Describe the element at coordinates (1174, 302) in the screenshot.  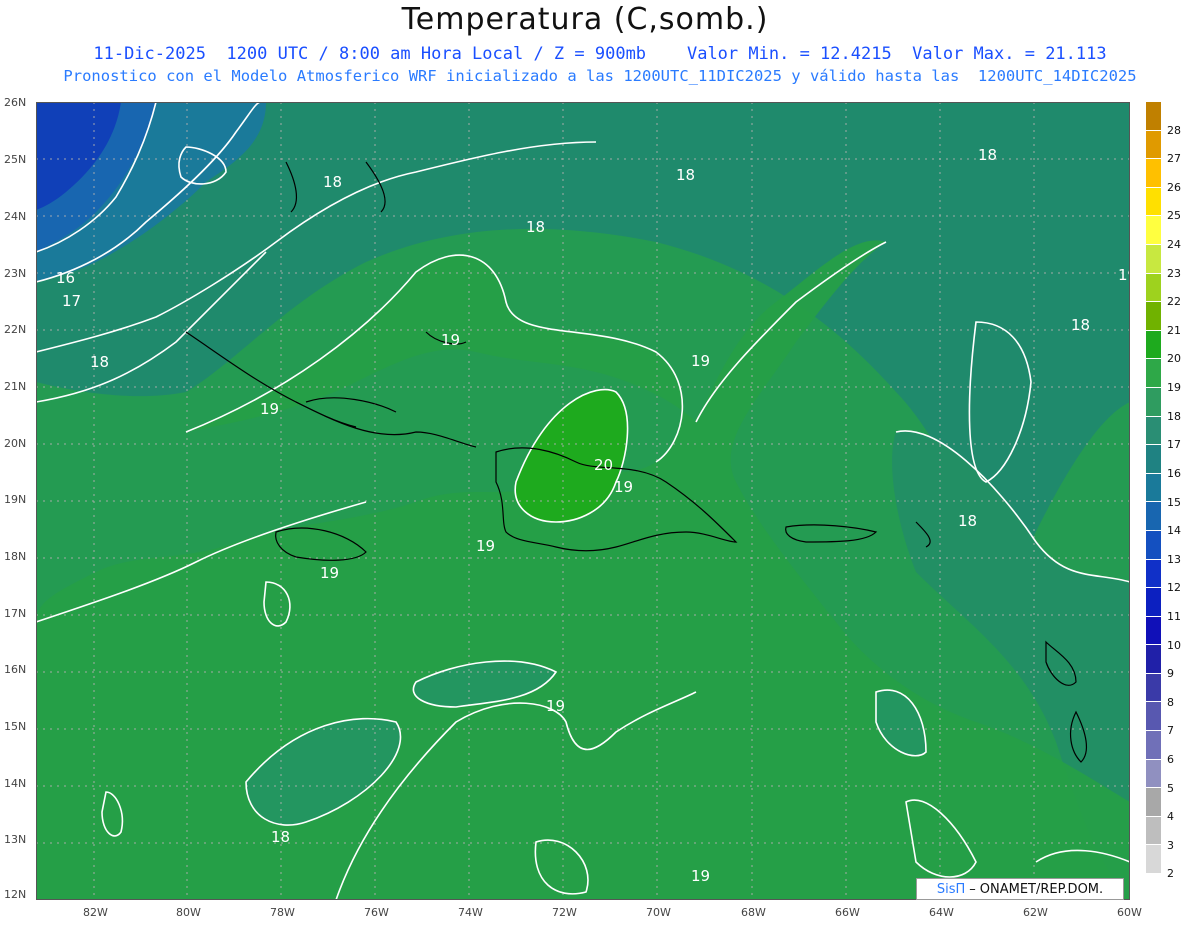
I see `color-scale-label: 22` at that location.